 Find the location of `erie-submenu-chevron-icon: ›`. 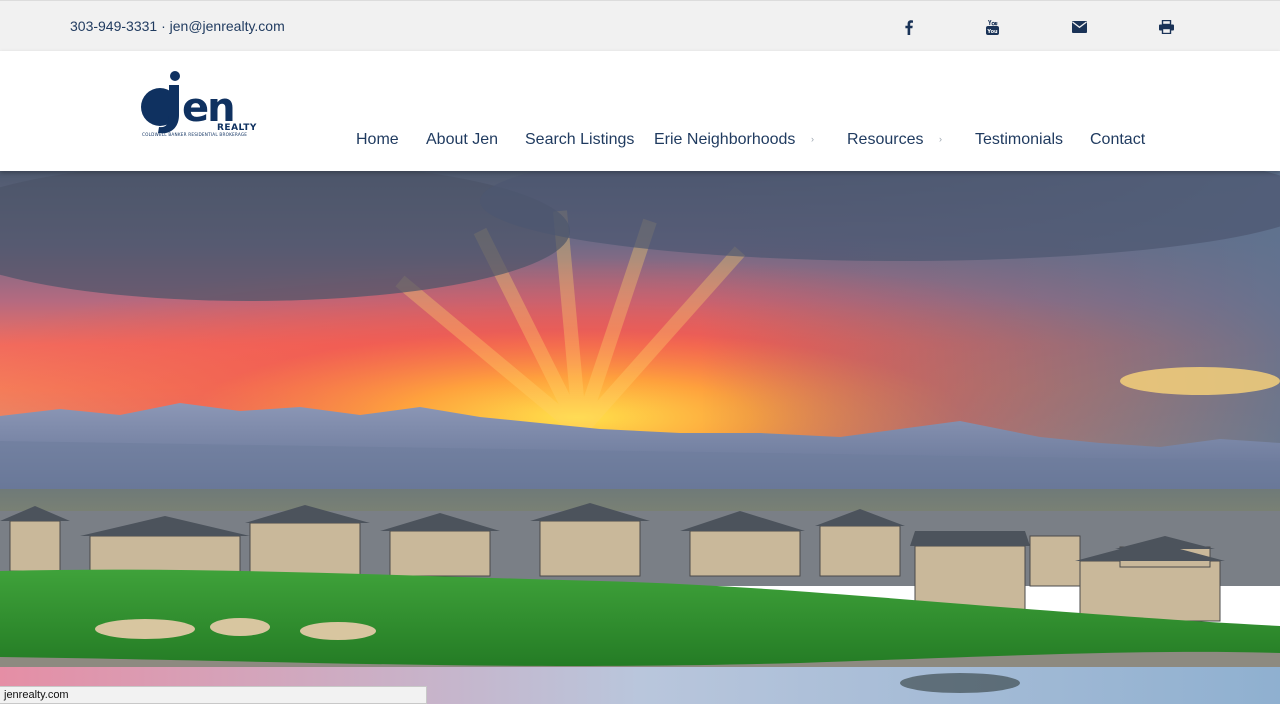

erie-submenu-chevron-icon: › is located at coordinates (812, 139).